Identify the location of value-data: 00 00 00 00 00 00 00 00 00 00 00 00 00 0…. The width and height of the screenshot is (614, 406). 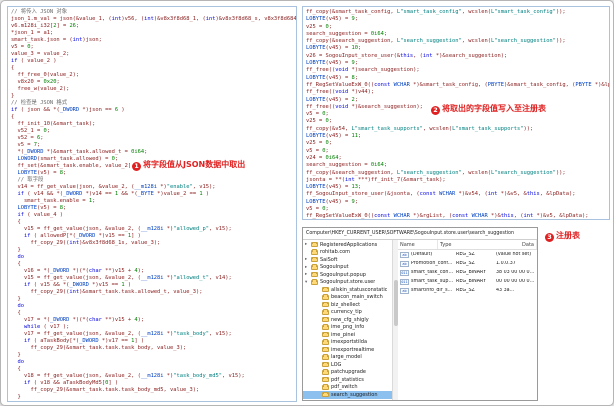
(516, 281).